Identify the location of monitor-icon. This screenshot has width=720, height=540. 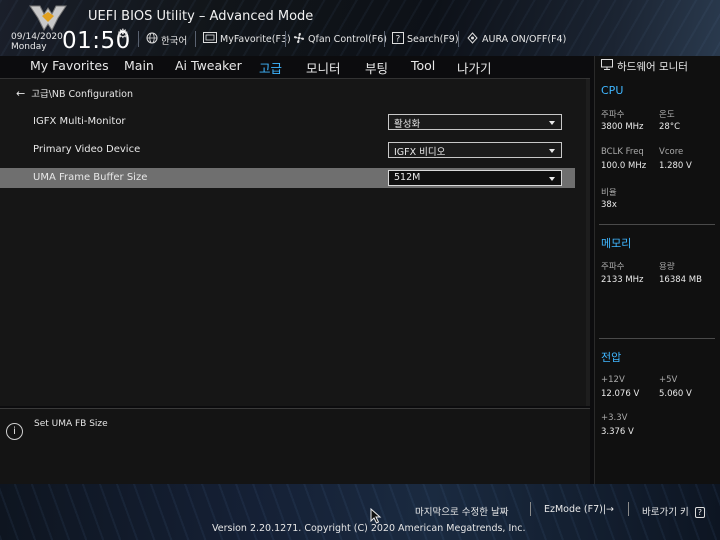
(607, 66).